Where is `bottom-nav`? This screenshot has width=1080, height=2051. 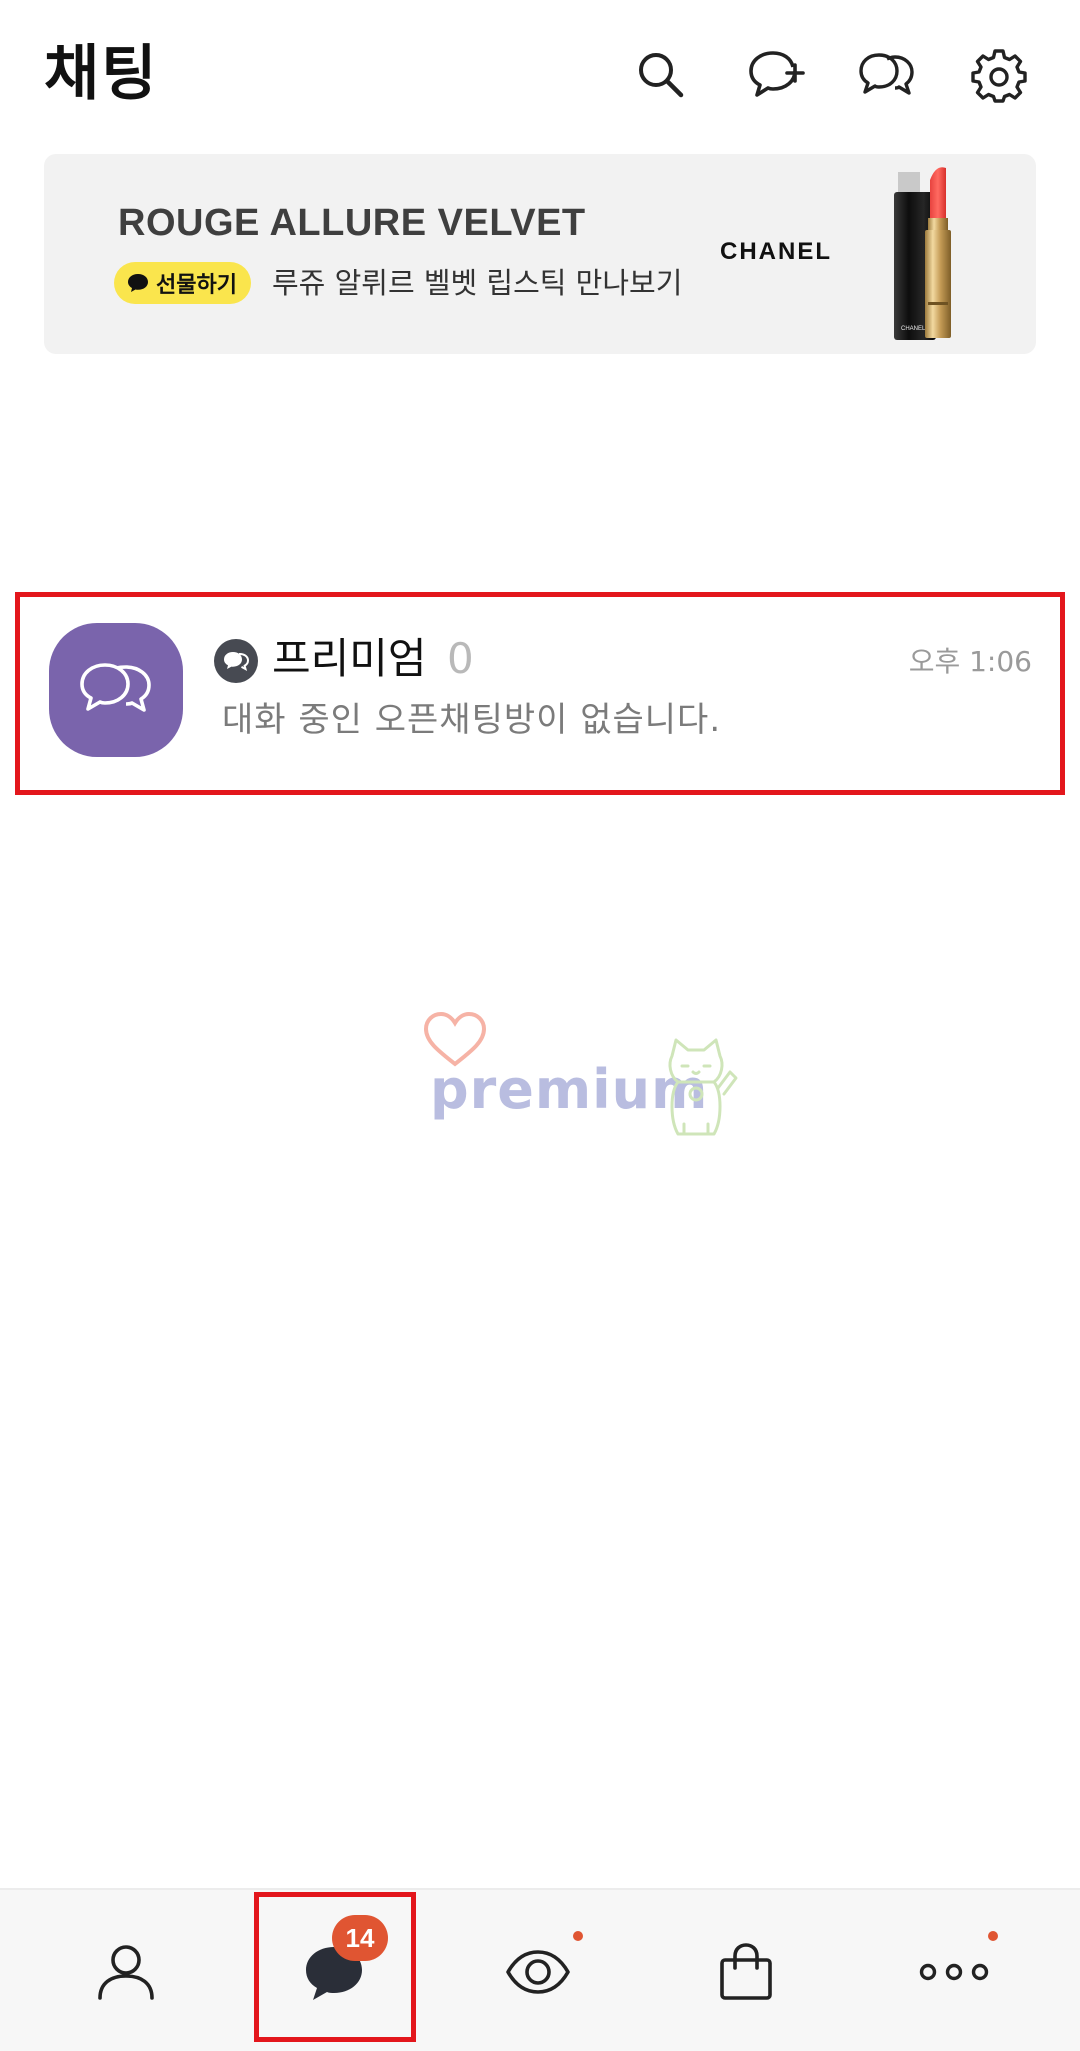 bottom-nav is located at coordinates (540, 1969).